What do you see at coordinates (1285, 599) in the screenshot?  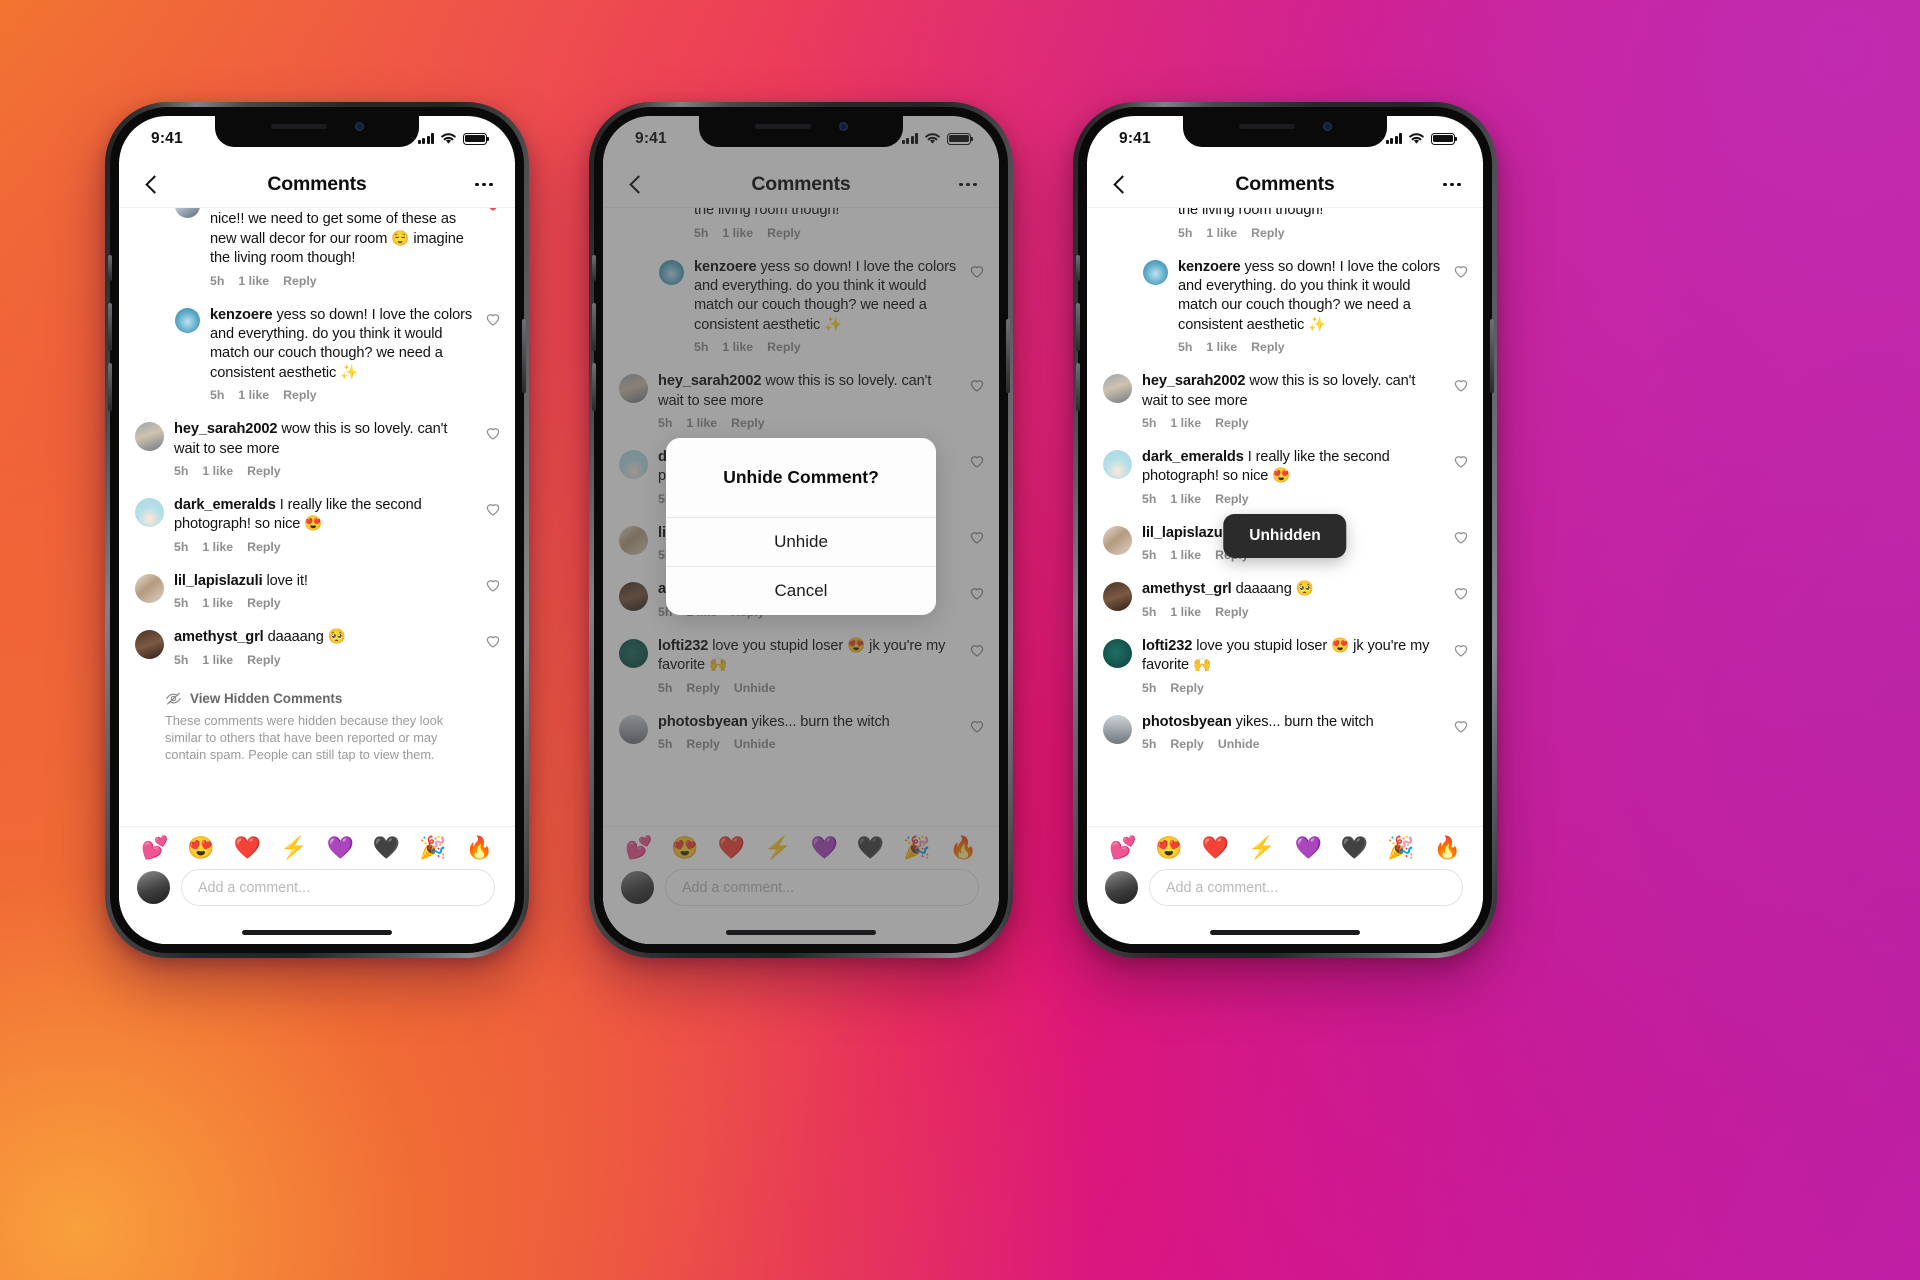 I see `comment-item-amethyst_grl: amethyst_grl daaaang 🥺 5h 1 like Reply` at bounding box center [1285, 599].